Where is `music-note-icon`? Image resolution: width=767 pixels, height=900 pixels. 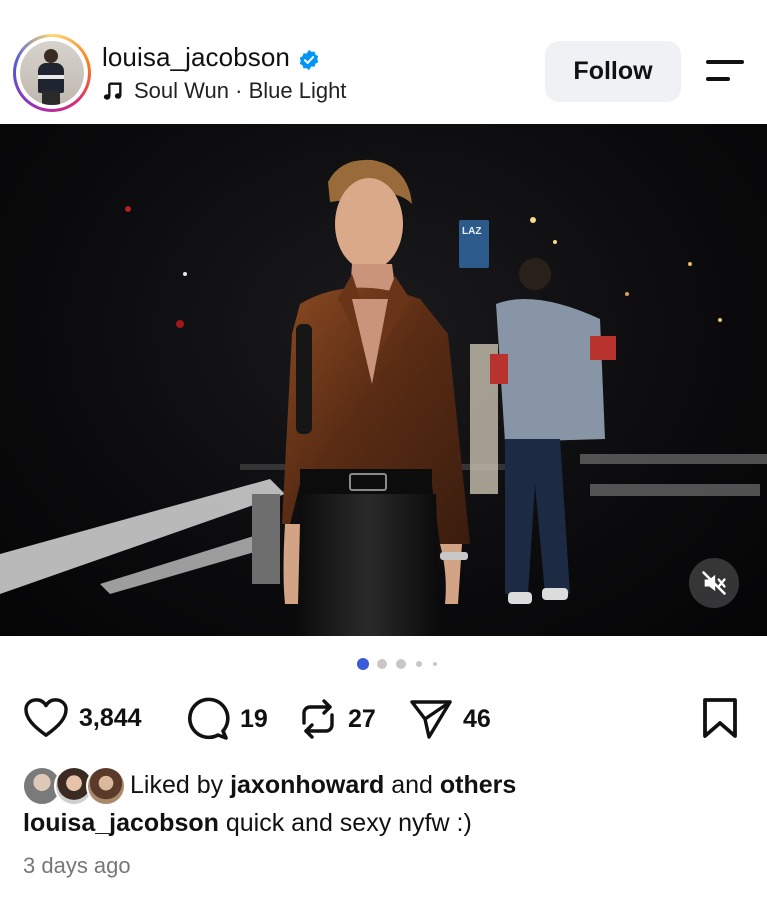
music-note-icon is located at coordinates (113, 91).